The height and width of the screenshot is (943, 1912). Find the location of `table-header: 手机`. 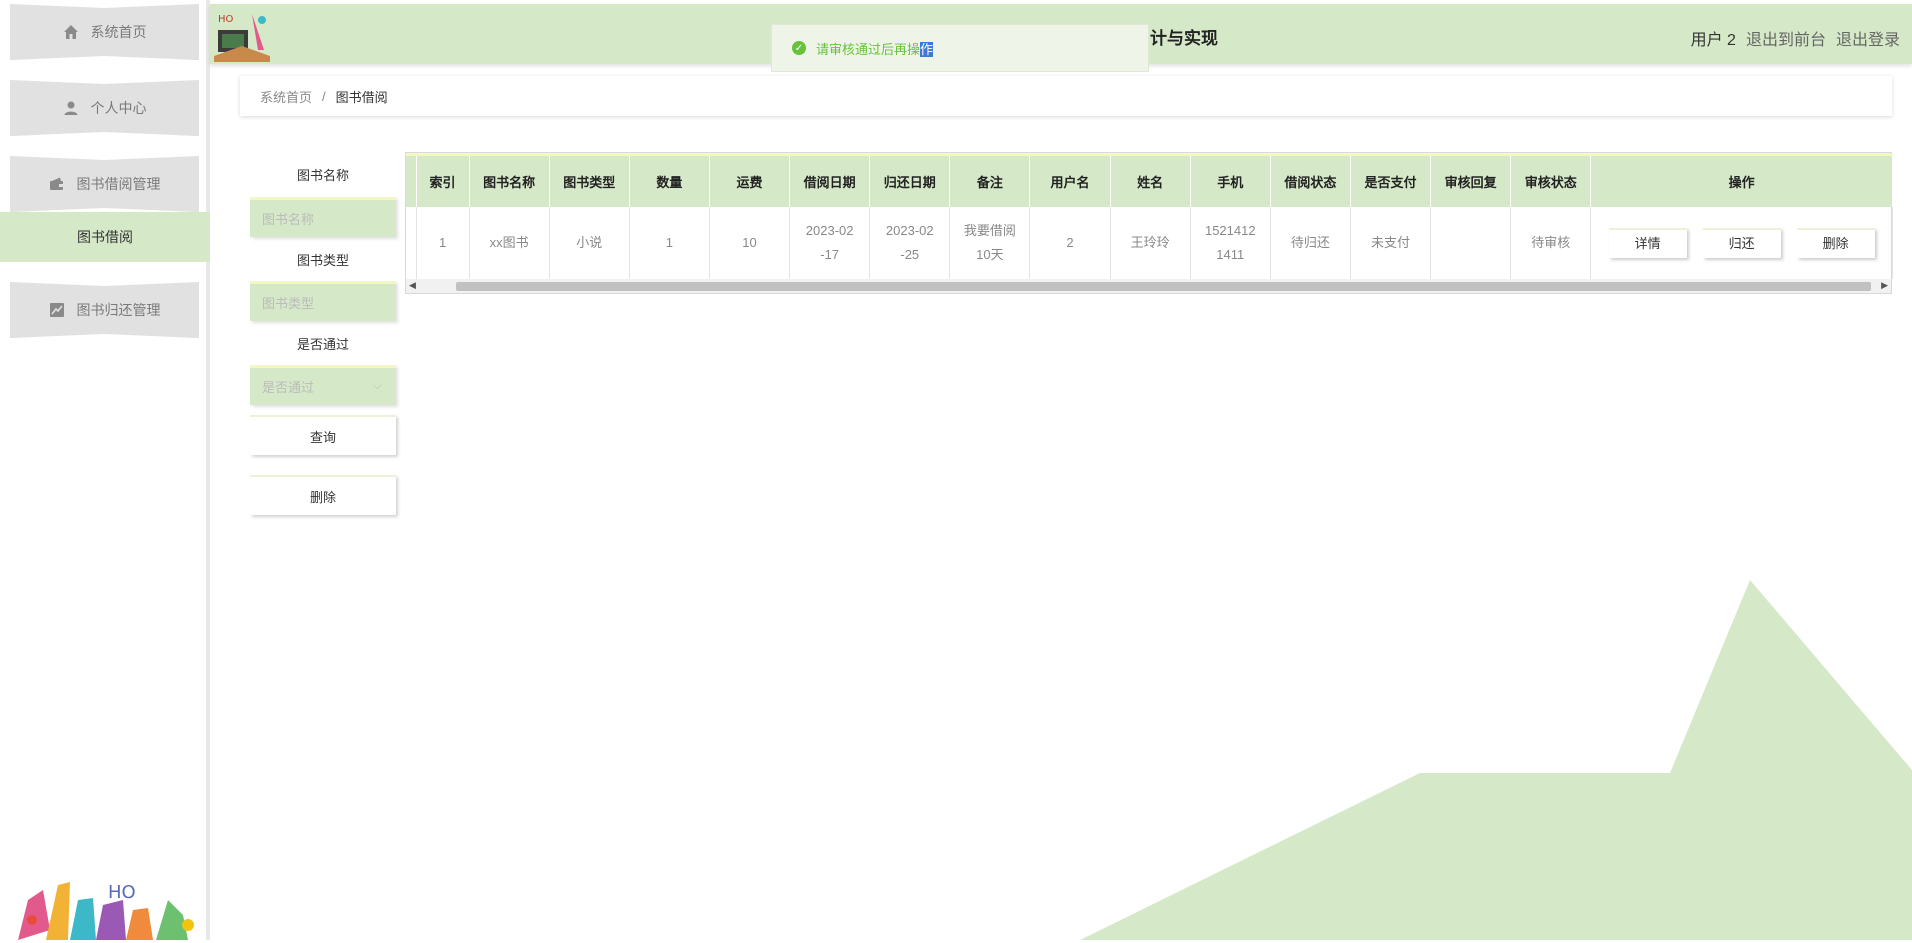

table-header: 手机 is located at coordinates (1230, 180).